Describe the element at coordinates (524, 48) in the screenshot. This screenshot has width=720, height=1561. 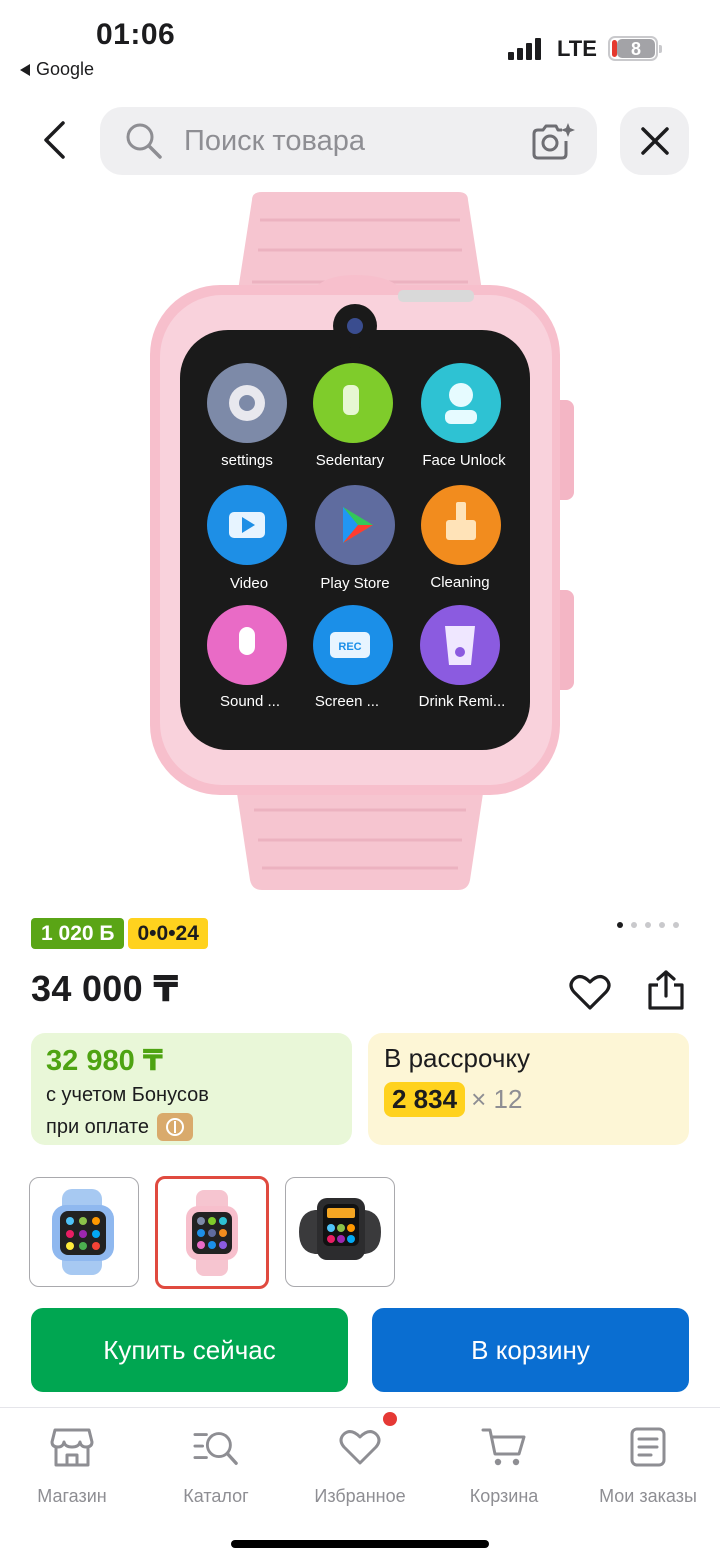
I see `signal-strength-icon` at that location.